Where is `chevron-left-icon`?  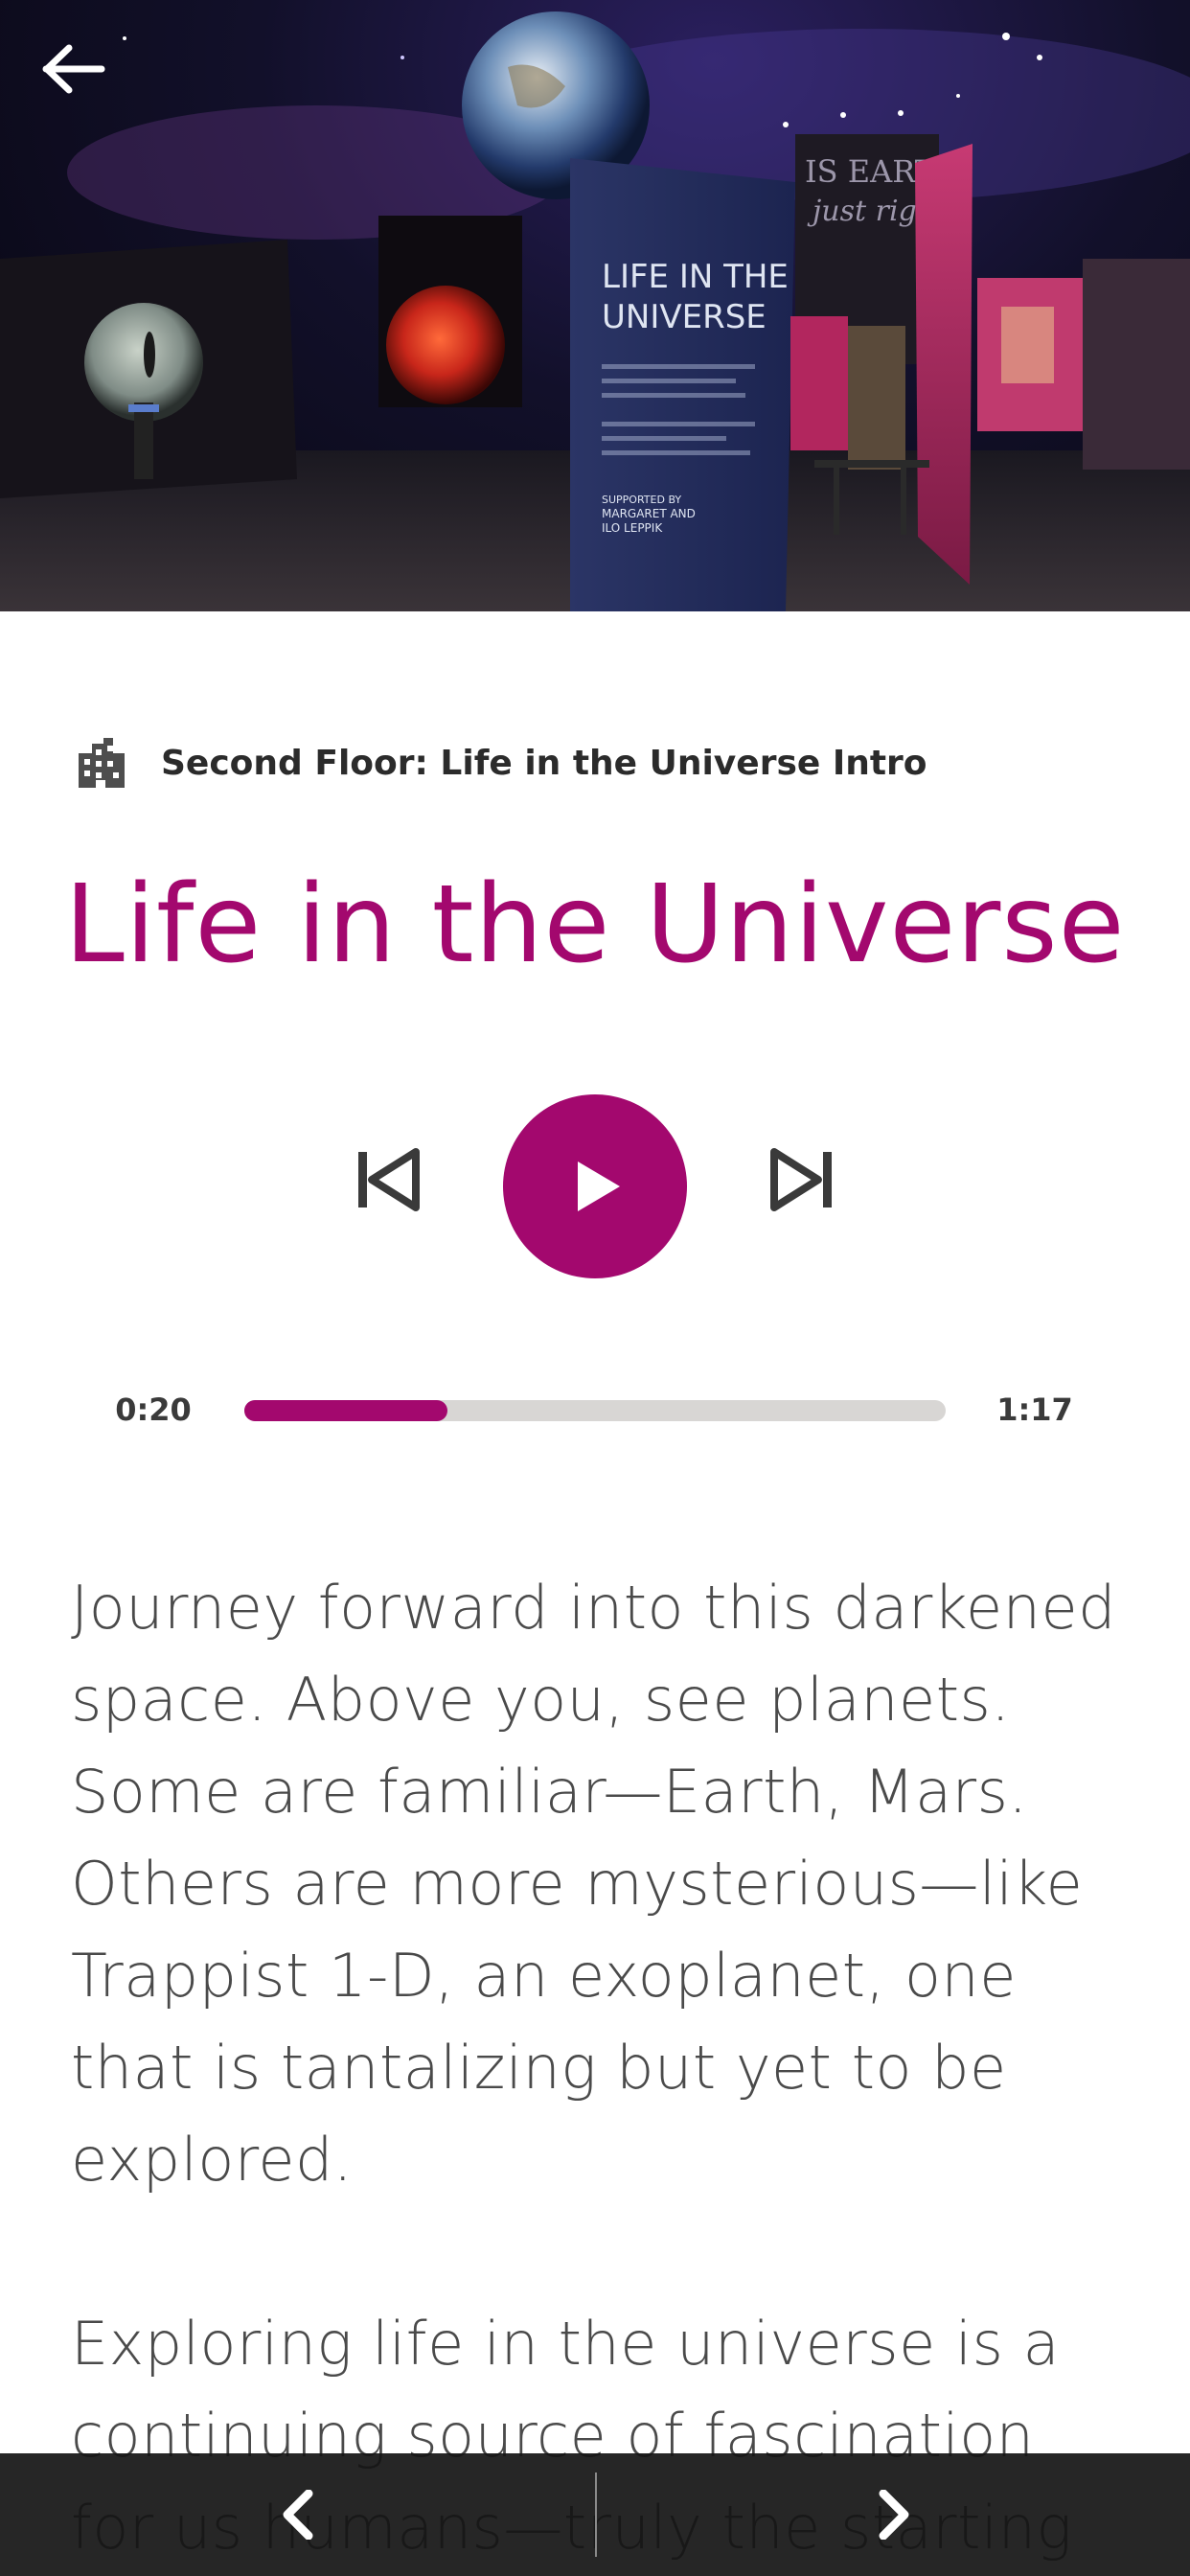
chevron-left-icon is located at coordinates (298, 2515).